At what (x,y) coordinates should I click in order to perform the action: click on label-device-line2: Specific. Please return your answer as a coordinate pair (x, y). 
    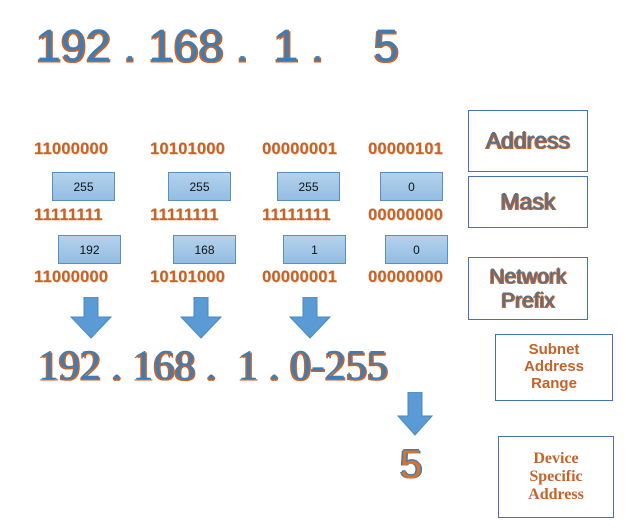
    Looking at the image, I should click on (556, 477).